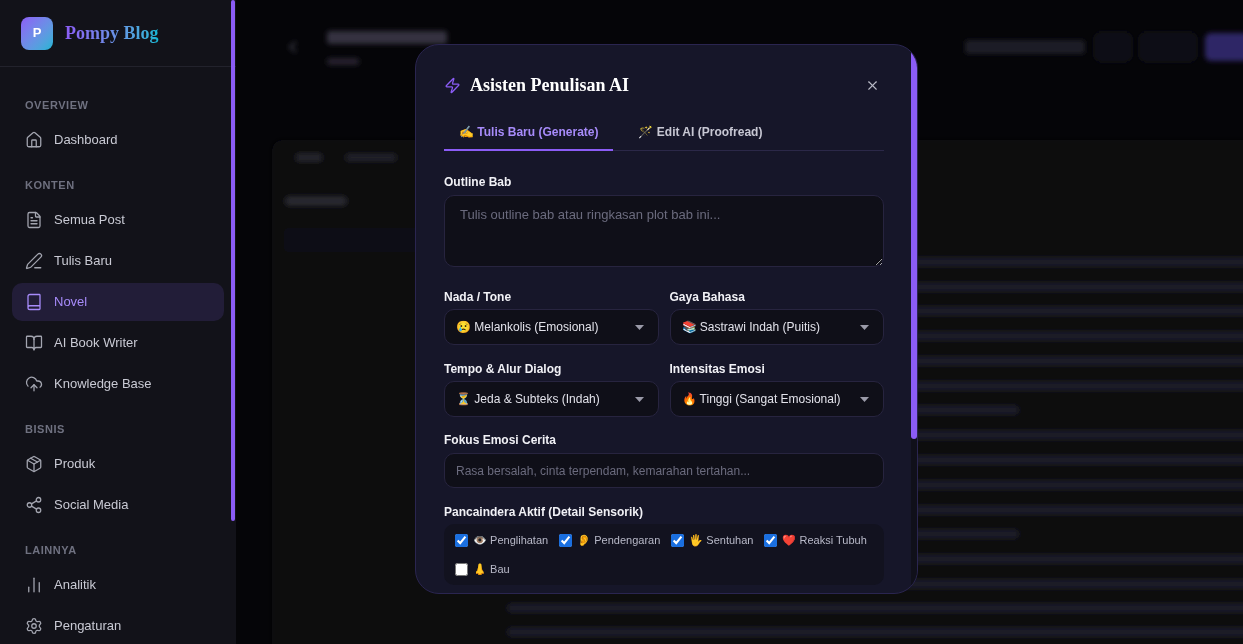 Image resolution: width=1243 pixels, height=644 pixels. I want to click on package-icon, so click(34, 464).